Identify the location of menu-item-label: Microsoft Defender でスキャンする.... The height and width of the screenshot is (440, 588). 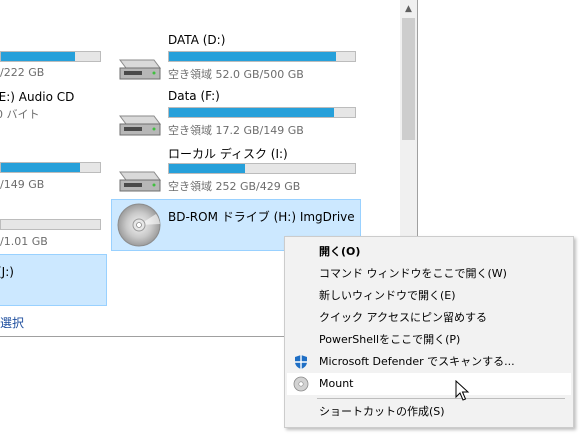
(417, 361).